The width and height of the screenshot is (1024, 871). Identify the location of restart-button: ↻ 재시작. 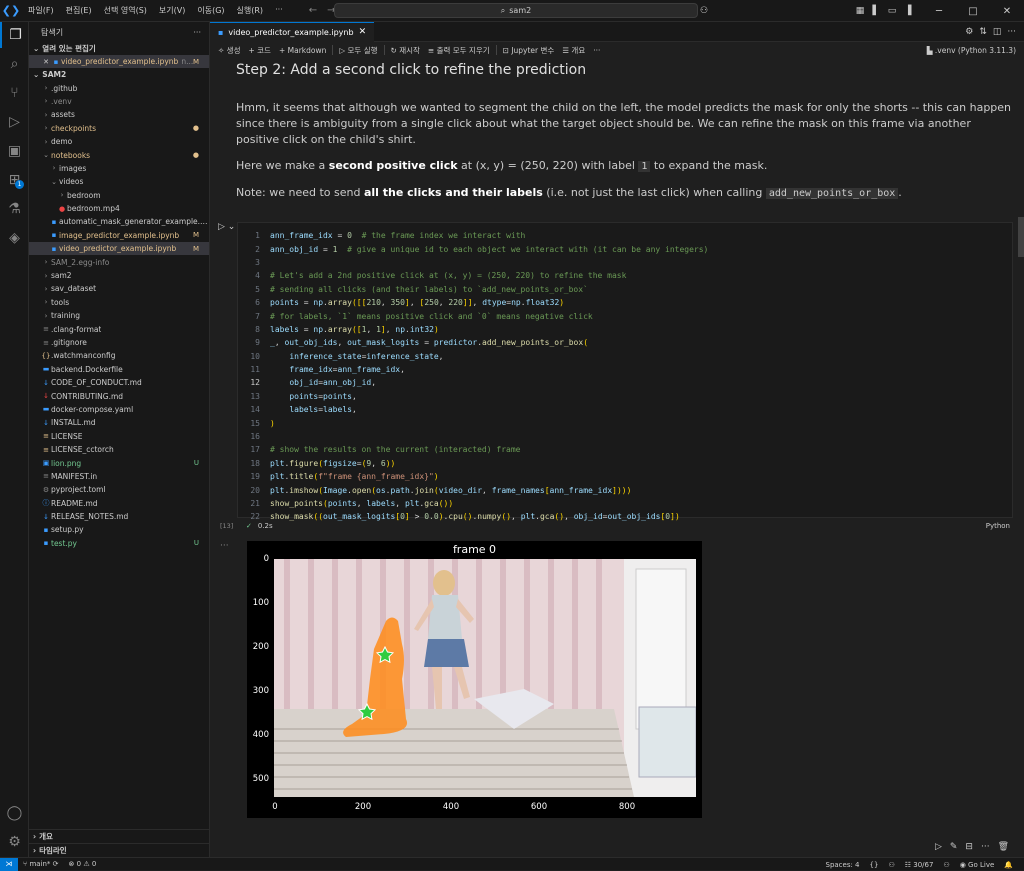
(405, 50).